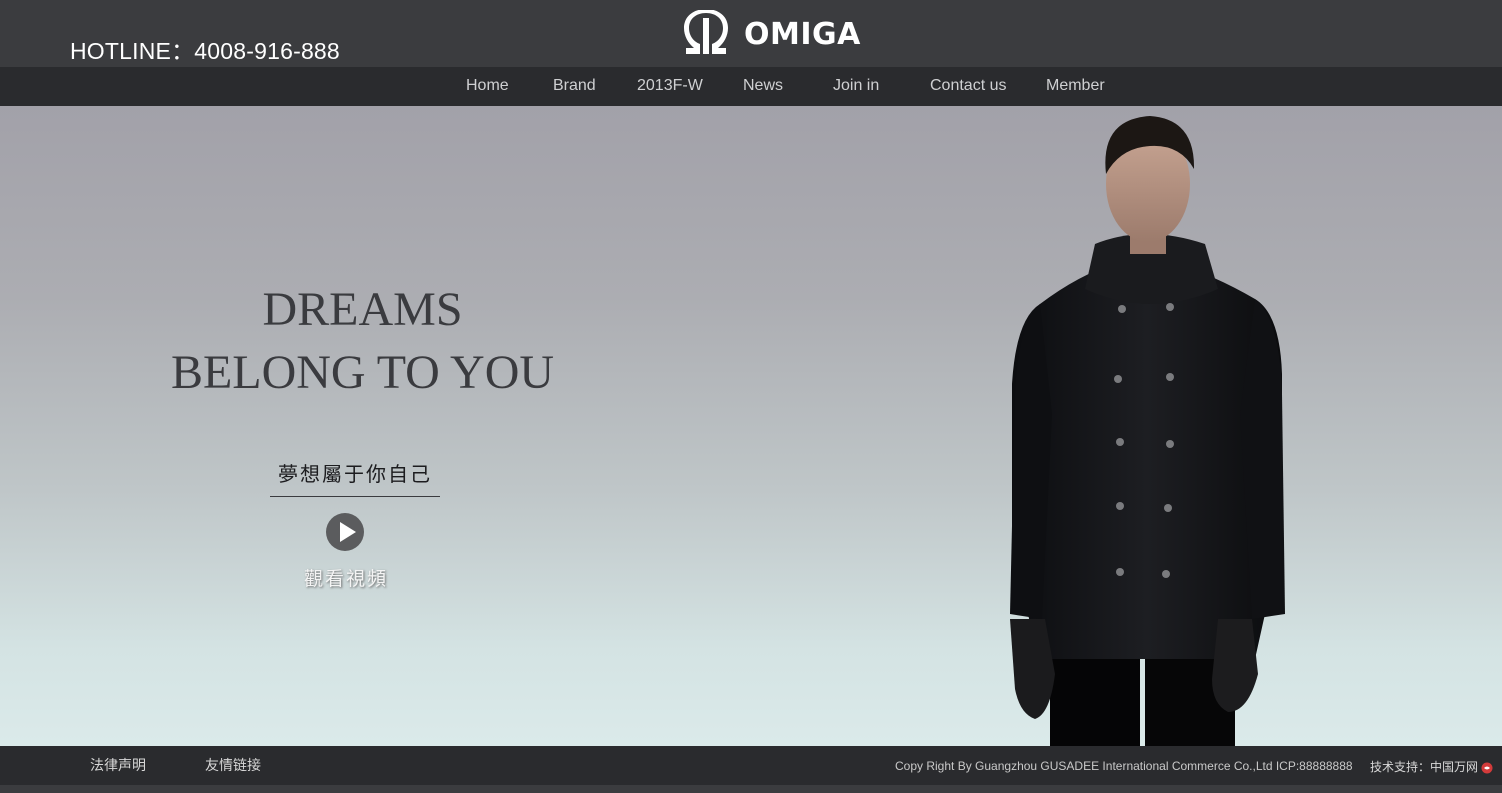  I want to click on nav-news: News, so click(763, 86).